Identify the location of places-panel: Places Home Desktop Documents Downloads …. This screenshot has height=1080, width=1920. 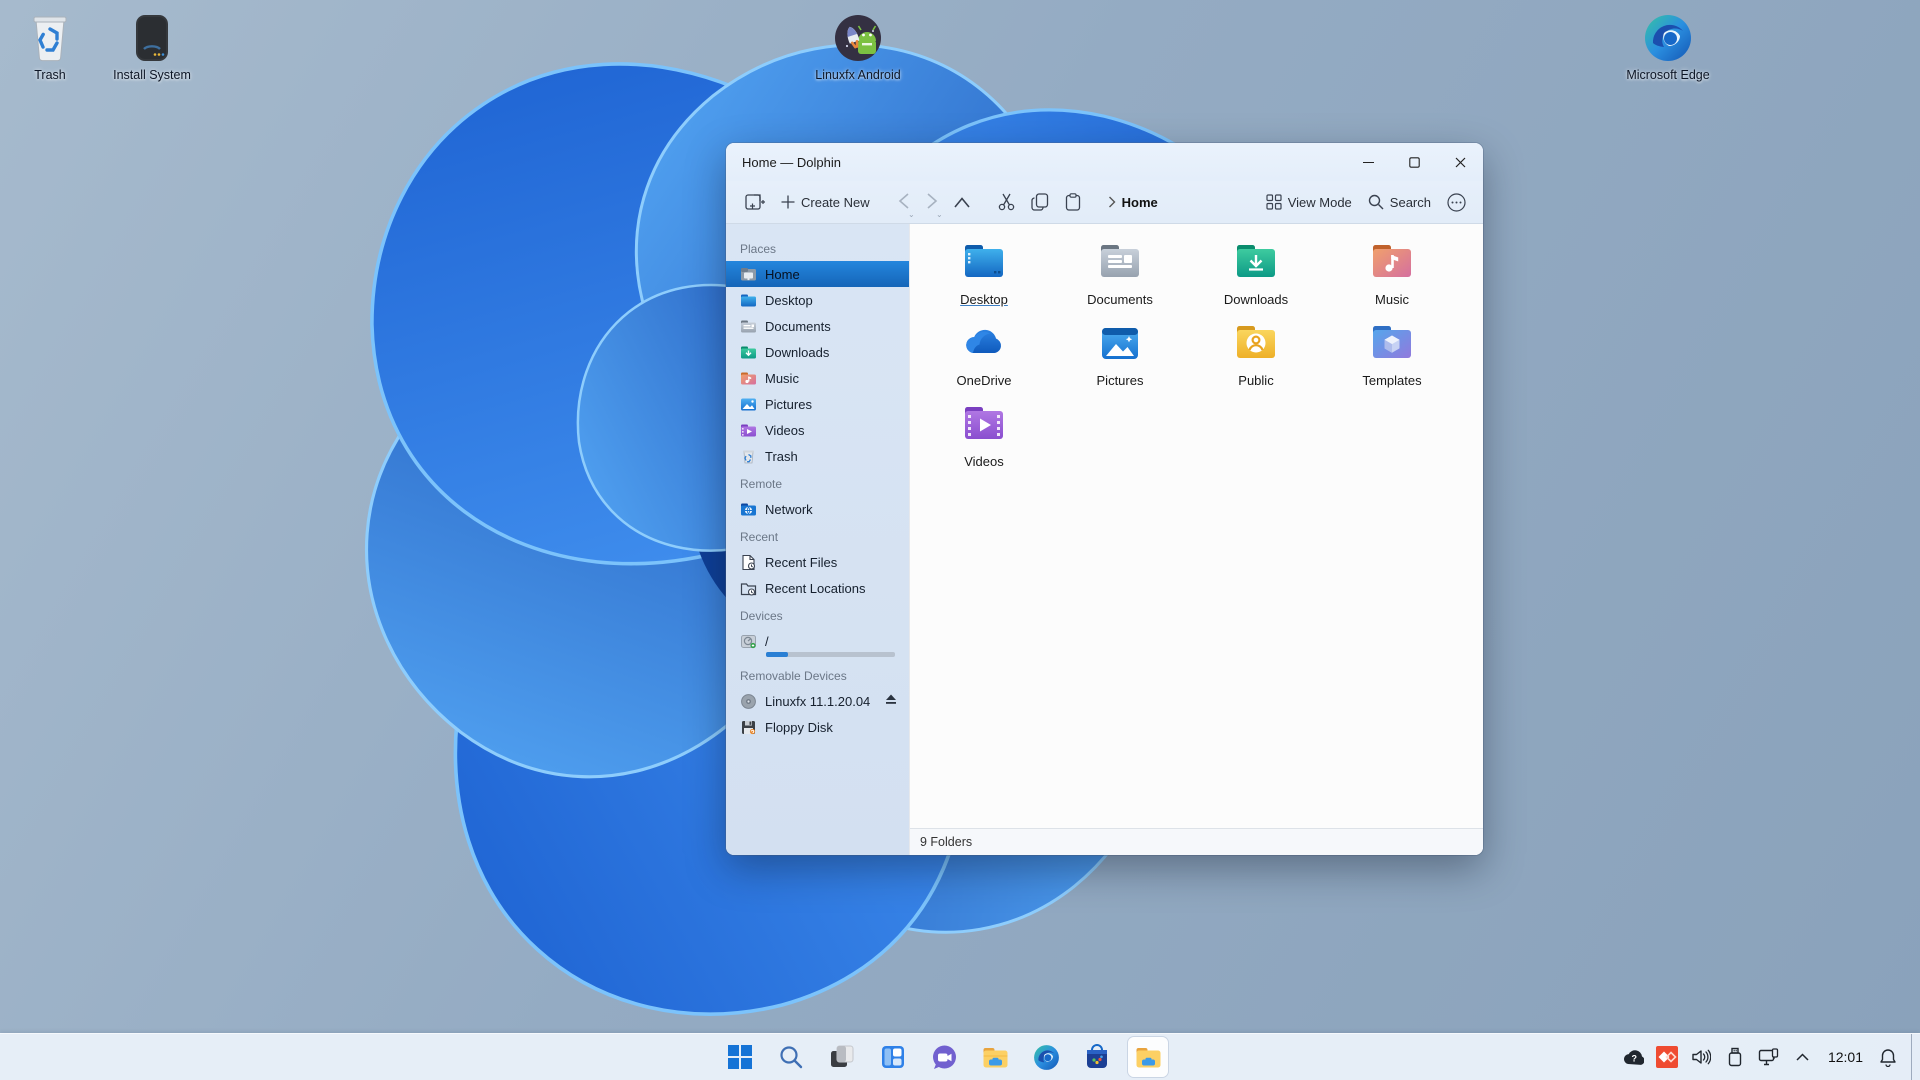
(817, 539).